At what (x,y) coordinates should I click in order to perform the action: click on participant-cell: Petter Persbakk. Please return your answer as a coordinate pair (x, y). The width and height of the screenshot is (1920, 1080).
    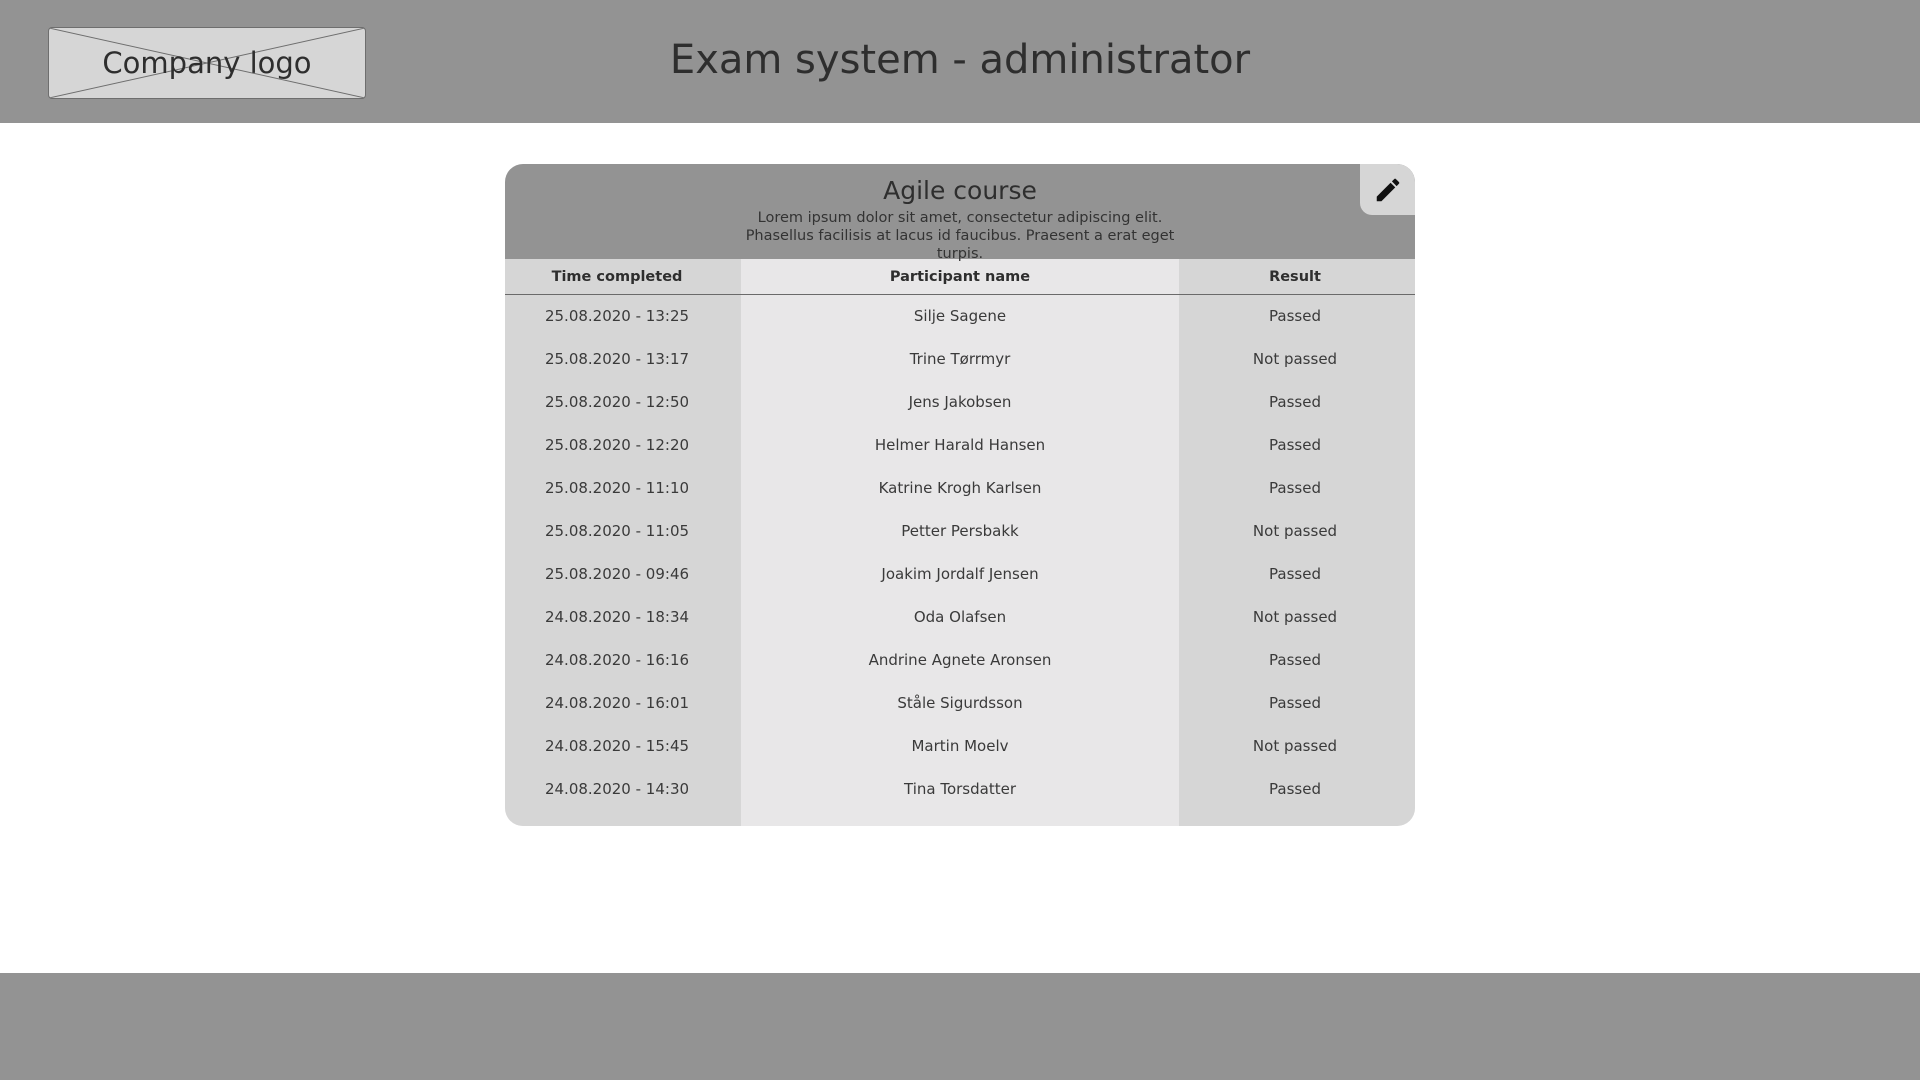
    Looking at the image, I should click on (960, 531).